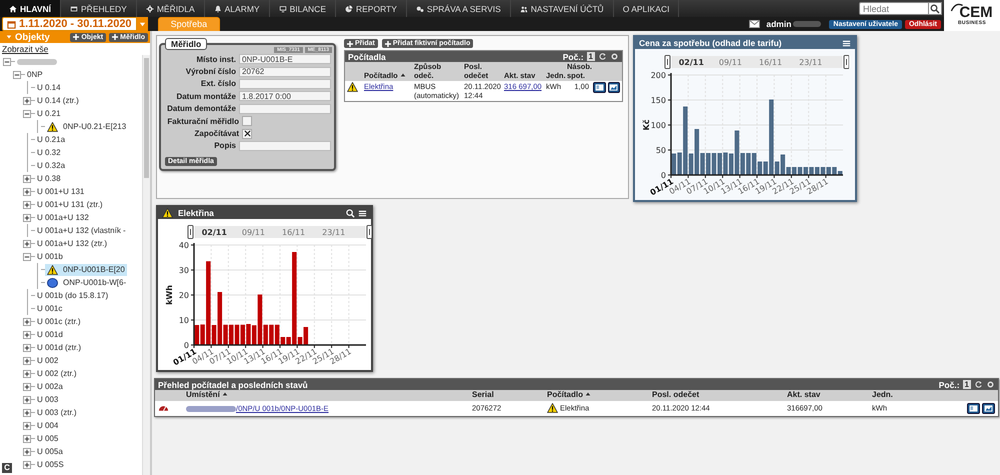  I want to click on tree-item: U 0.32a, so click(51, 166).